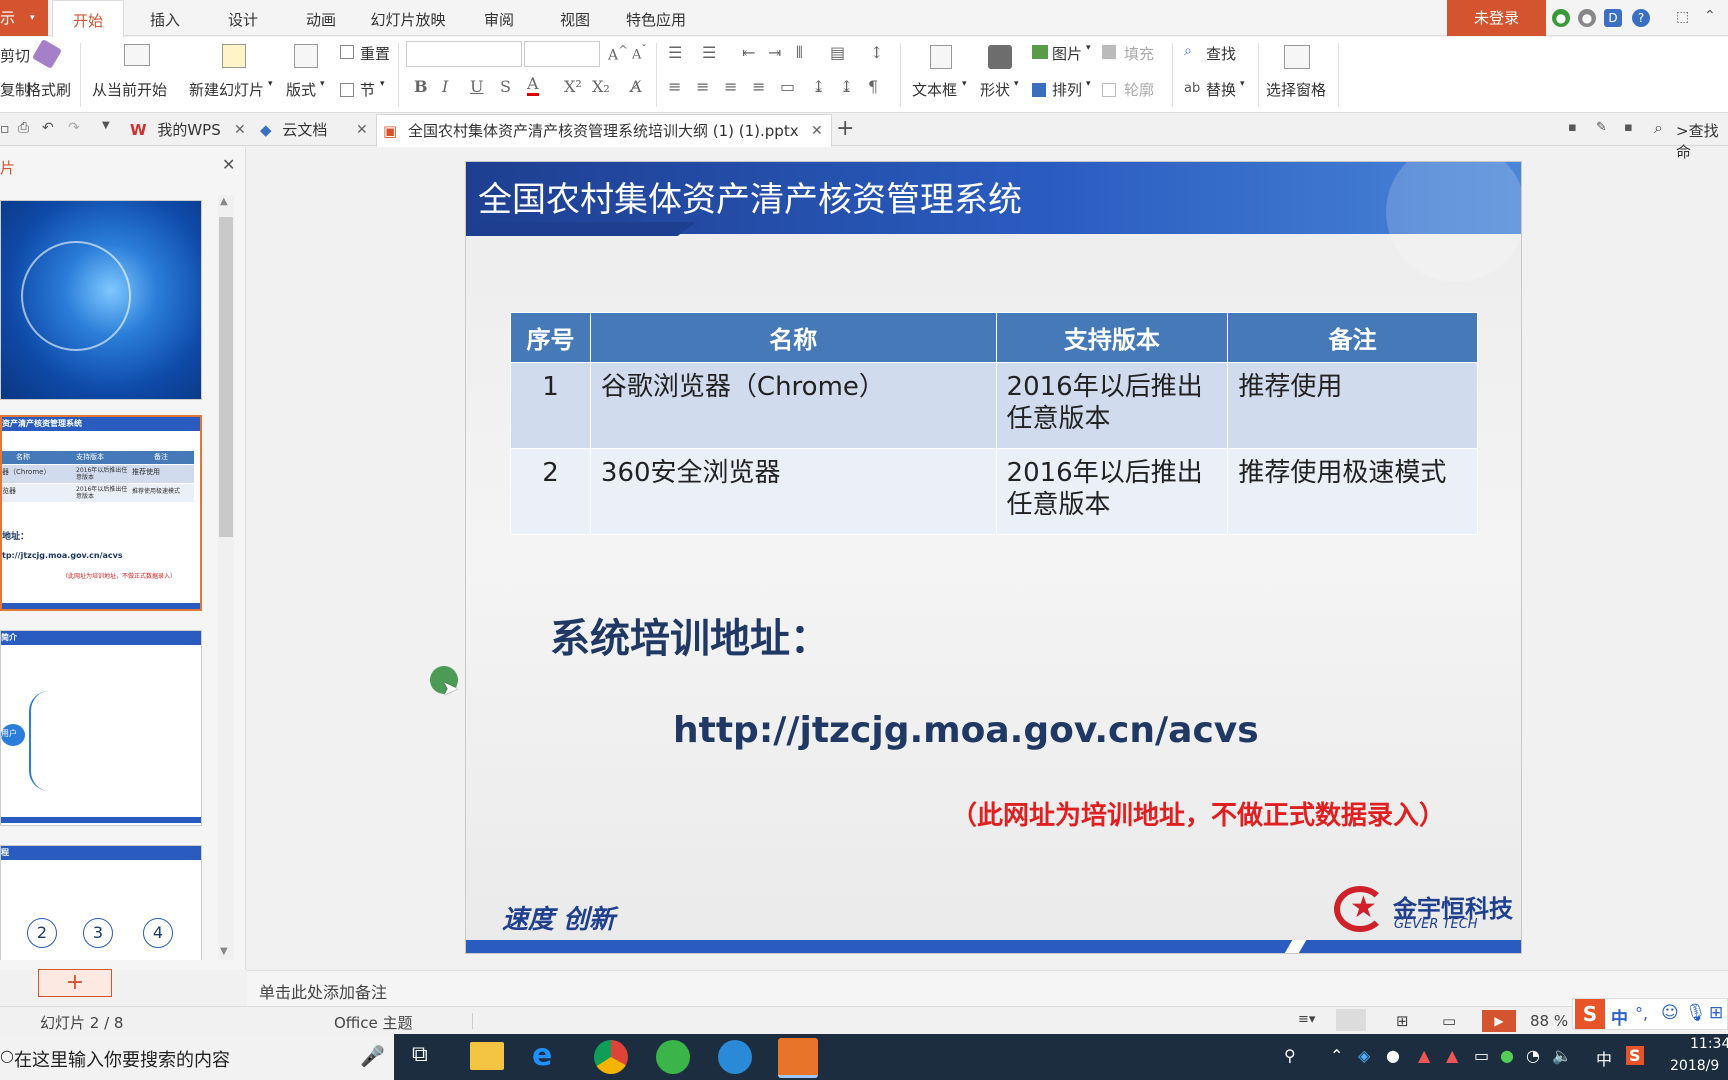  What do you see at coordinates (321, 18) in the screenshot?
I see `tab-animation: 动画` at bounding box center [321, 18].